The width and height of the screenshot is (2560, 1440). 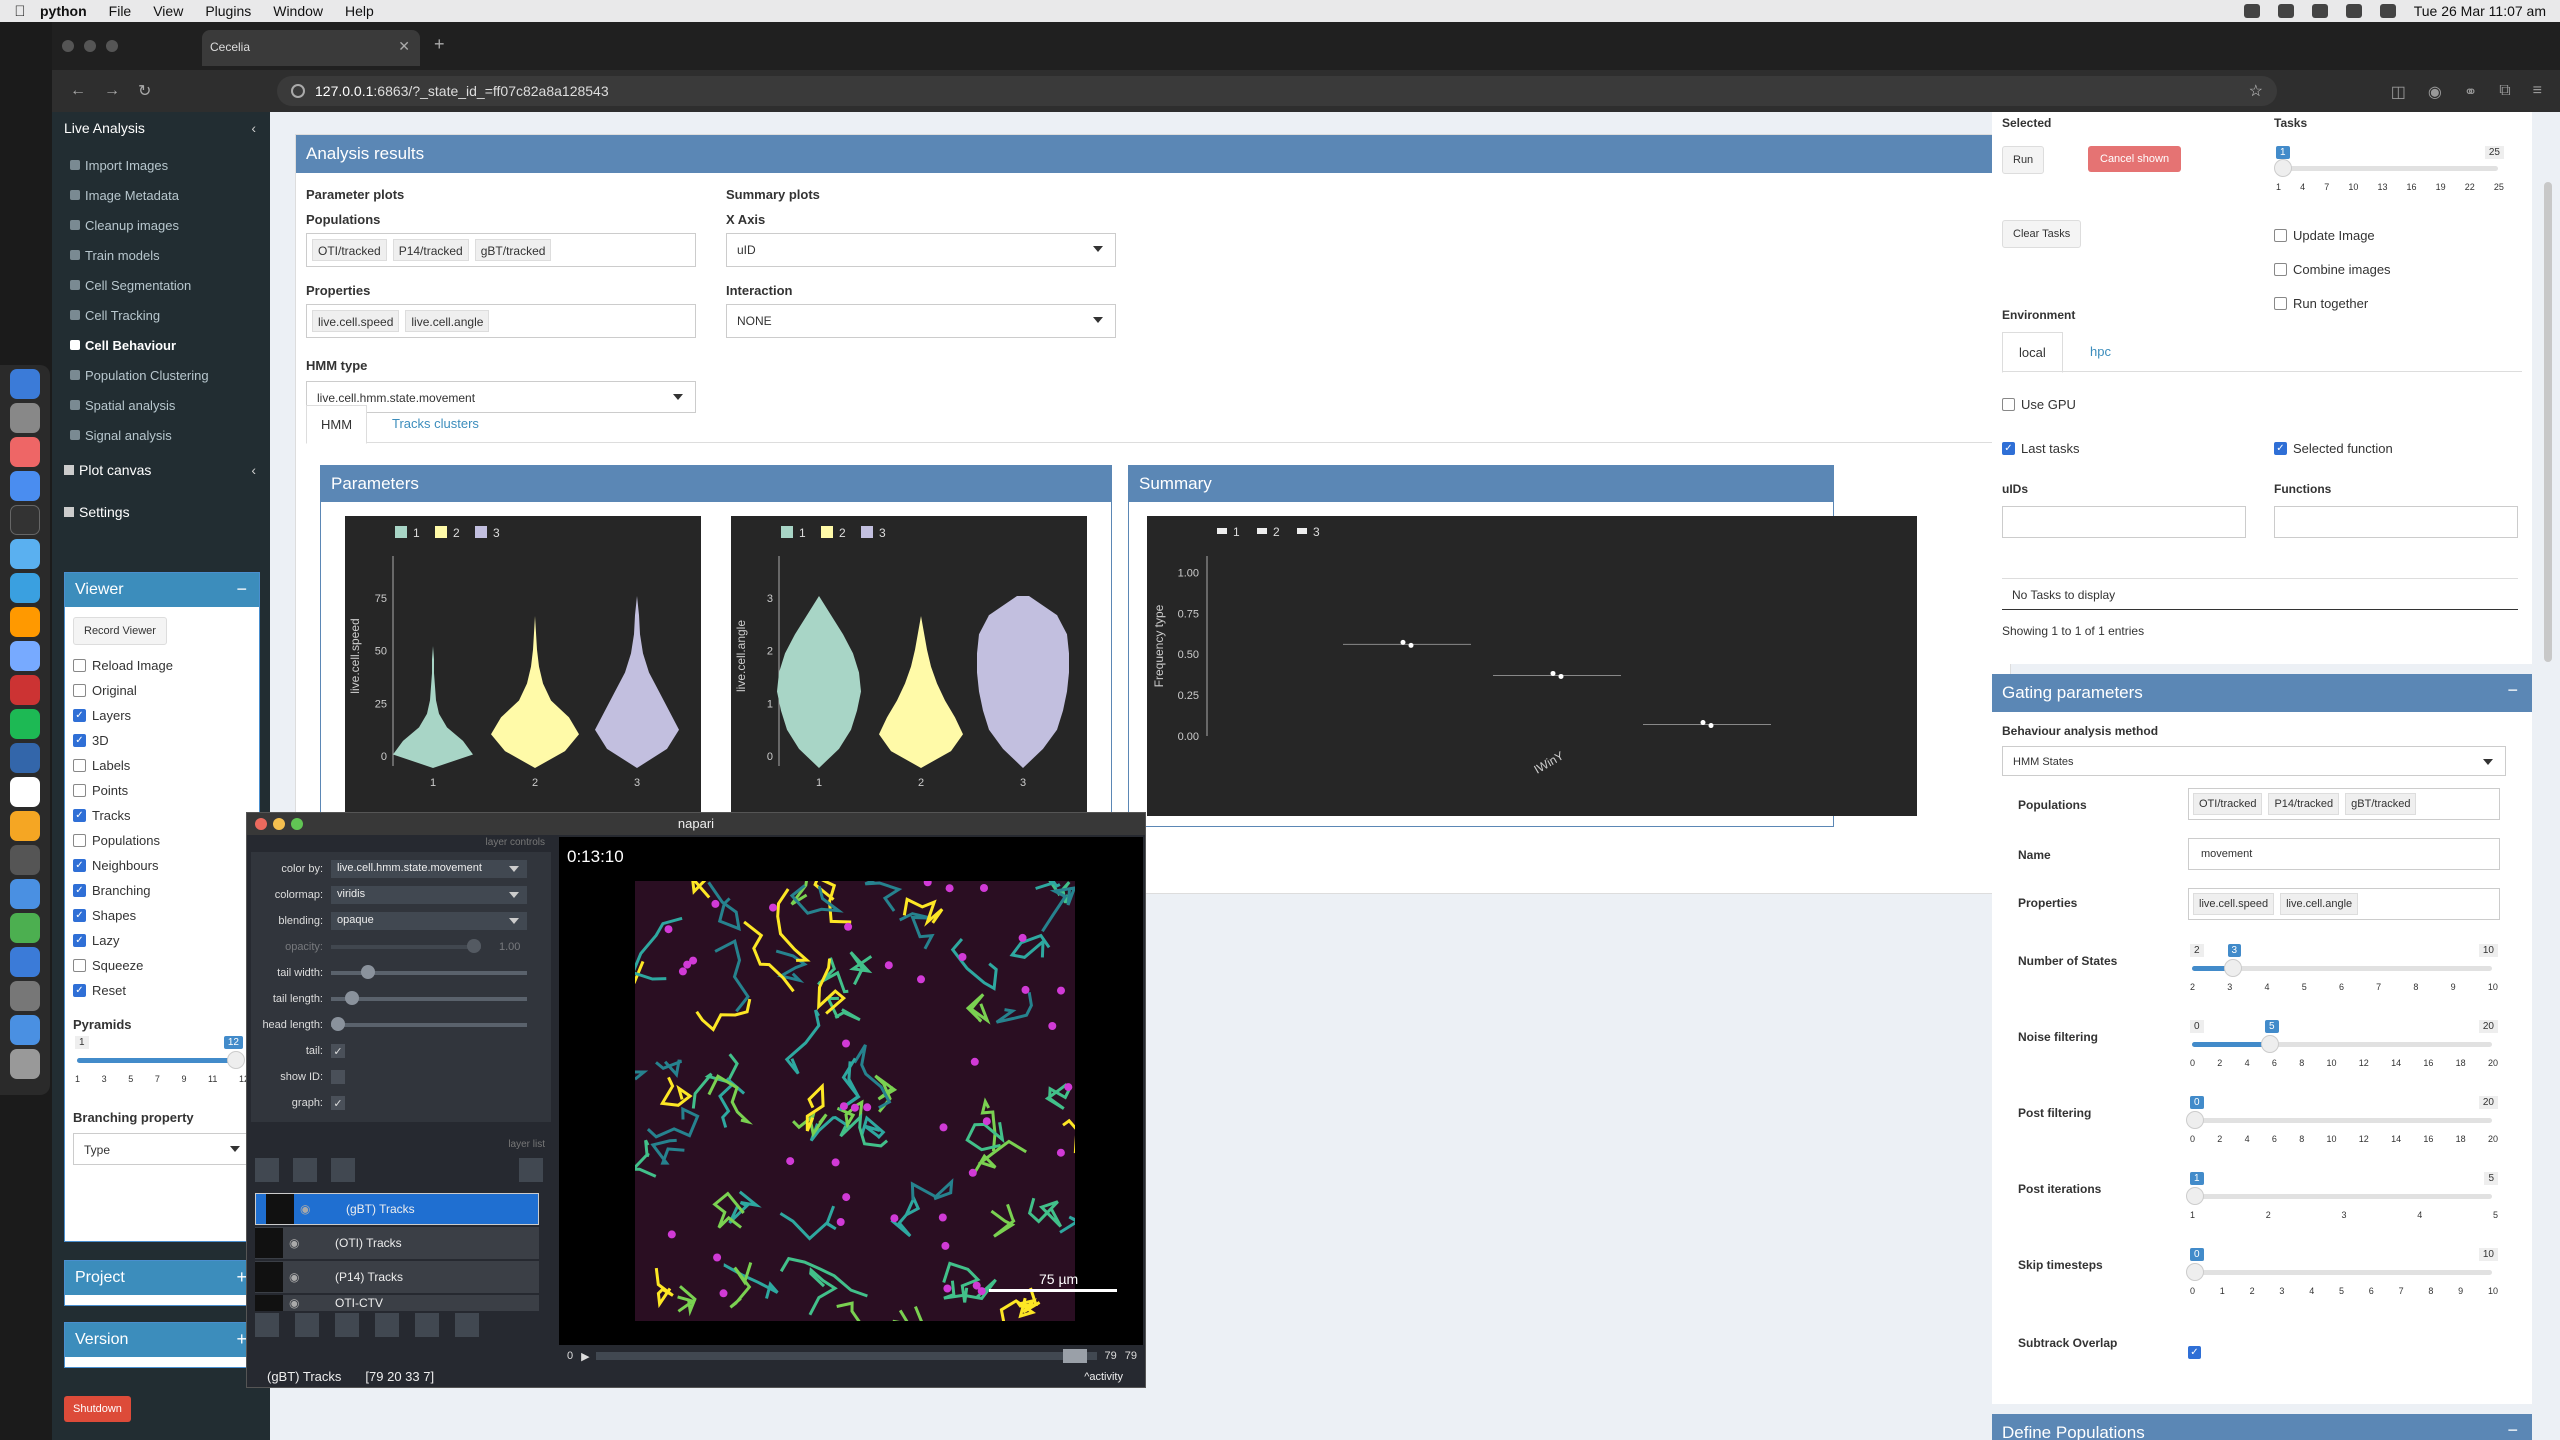 What do you see at coordinates (846, 1356) in the screenshot?
I see `frame-slider` at bounding box center [846, 1356].